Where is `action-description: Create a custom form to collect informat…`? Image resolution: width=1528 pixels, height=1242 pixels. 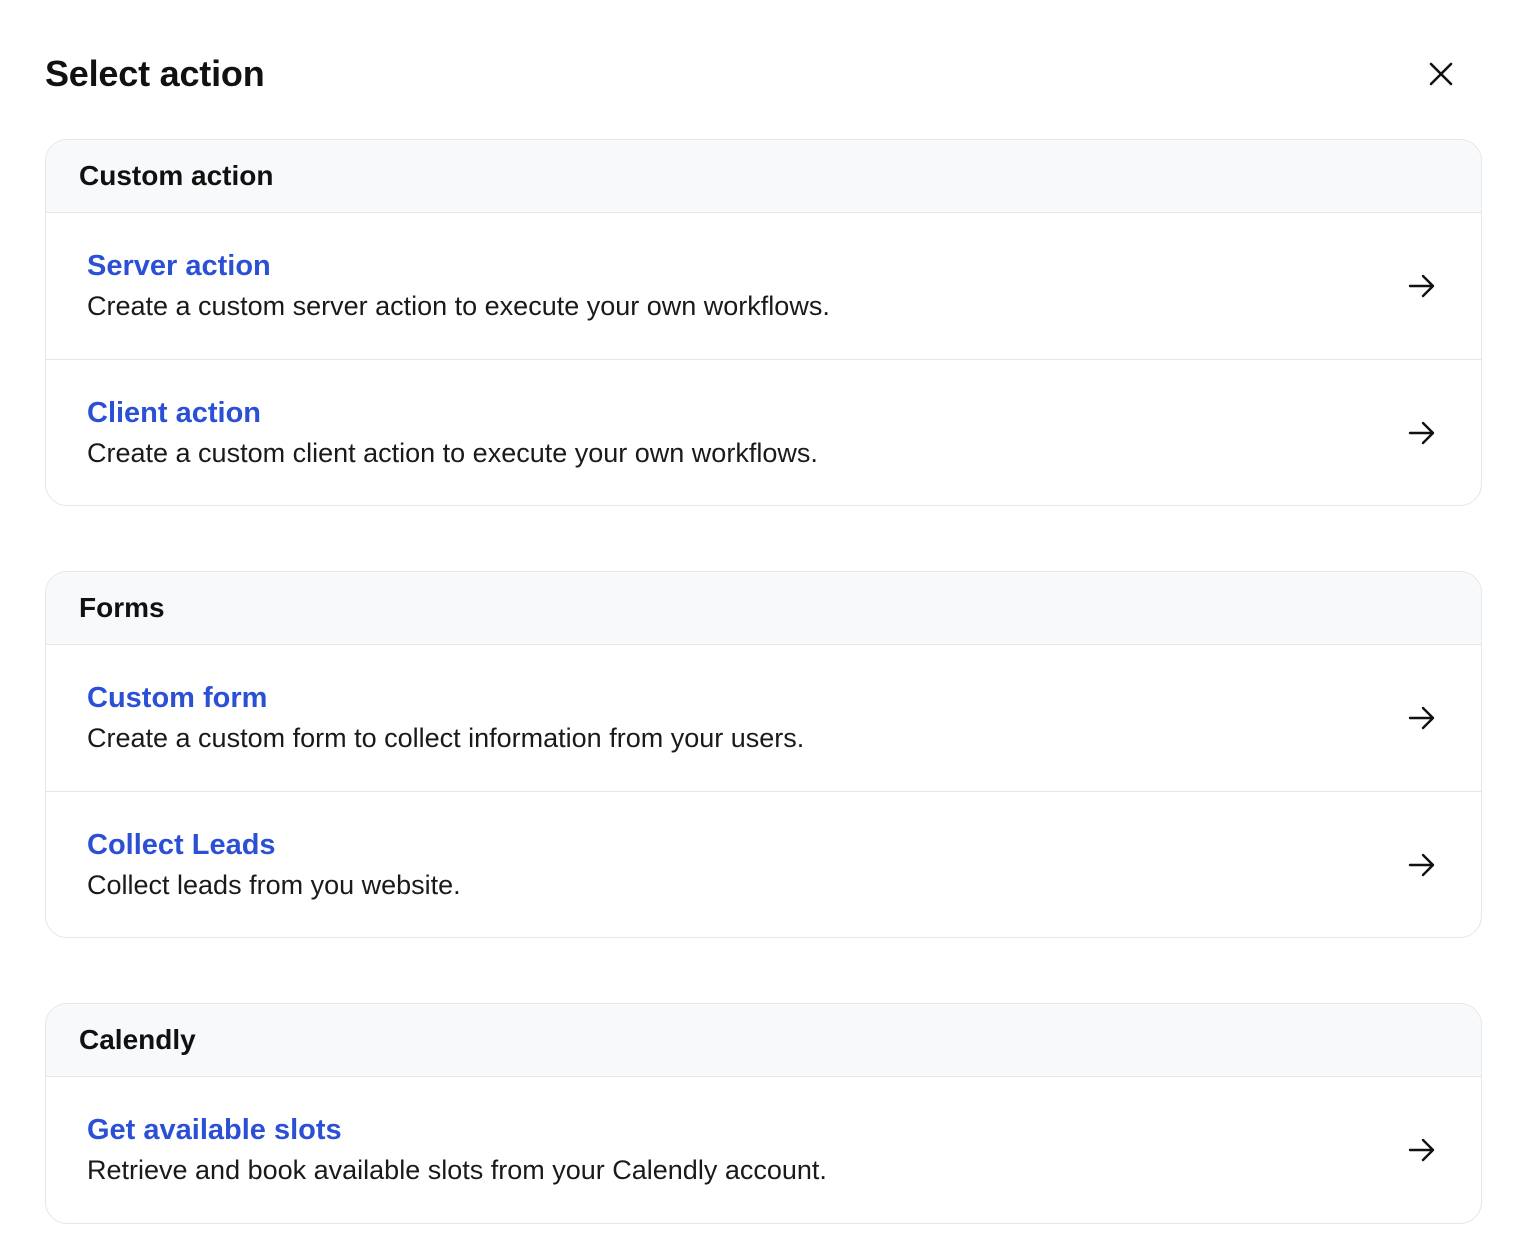 action-description: Create a custom form to collect informat… is located at coordinates (446, 738).